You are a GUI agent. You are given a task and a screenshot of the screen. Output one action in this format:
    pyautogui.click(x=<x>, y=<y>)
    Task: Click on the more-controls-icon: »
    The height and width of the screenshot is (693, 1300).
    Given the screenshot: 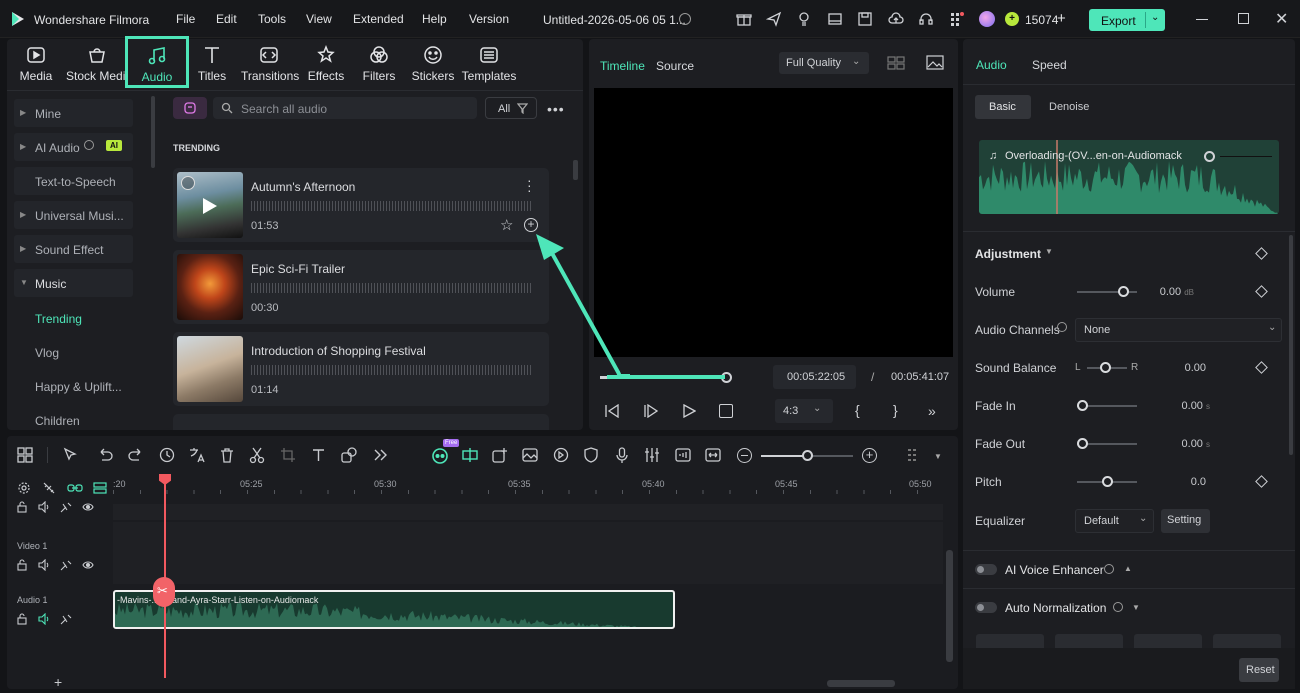 What is the action you would take?
    pyautogui.click(x=932, y=411)
    